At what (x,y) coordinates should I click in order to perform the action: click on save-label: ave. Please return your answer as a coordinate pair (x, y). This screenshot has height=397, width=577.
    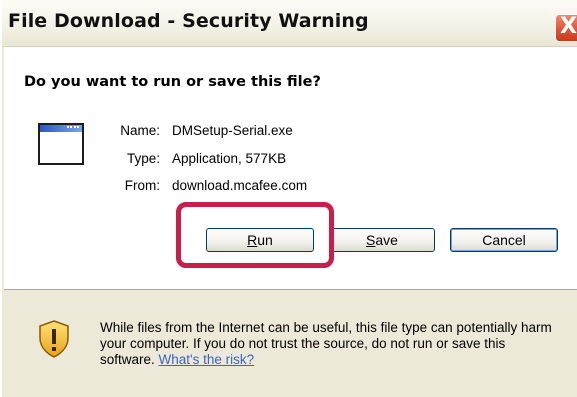
    Looking at the image, I should click on (386, 240).